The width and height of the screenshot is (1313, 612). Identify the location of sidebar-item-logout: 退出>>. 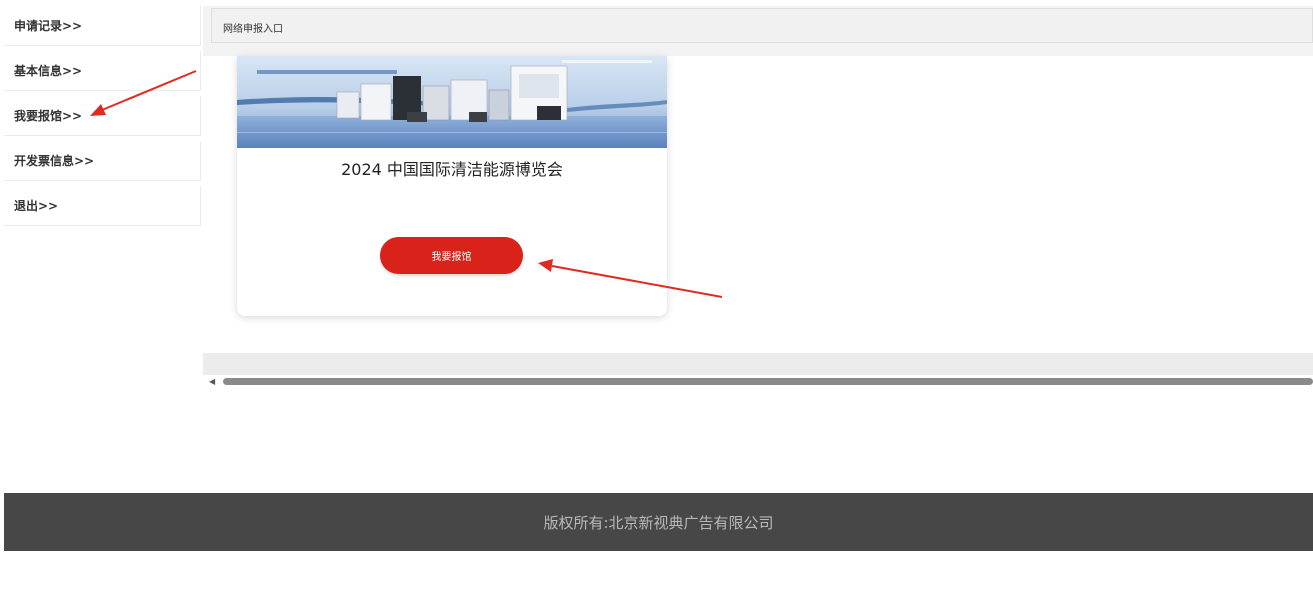
(102, 206).